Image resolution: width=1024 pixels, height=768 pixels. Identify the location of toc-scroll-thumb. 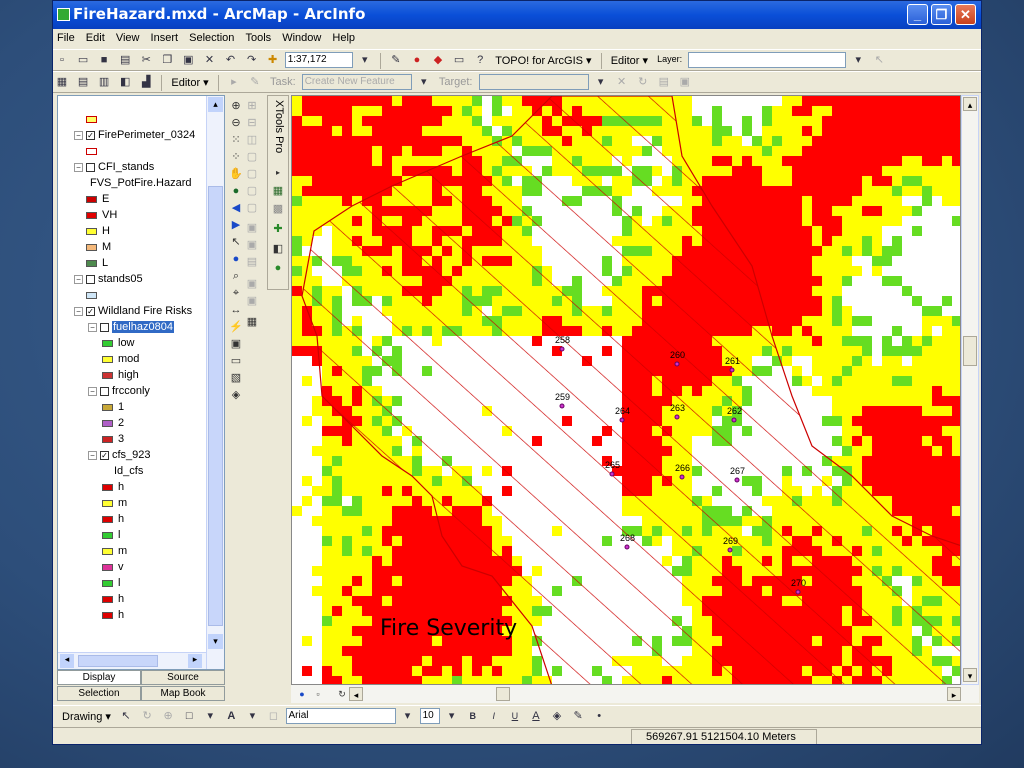
(215, 406).